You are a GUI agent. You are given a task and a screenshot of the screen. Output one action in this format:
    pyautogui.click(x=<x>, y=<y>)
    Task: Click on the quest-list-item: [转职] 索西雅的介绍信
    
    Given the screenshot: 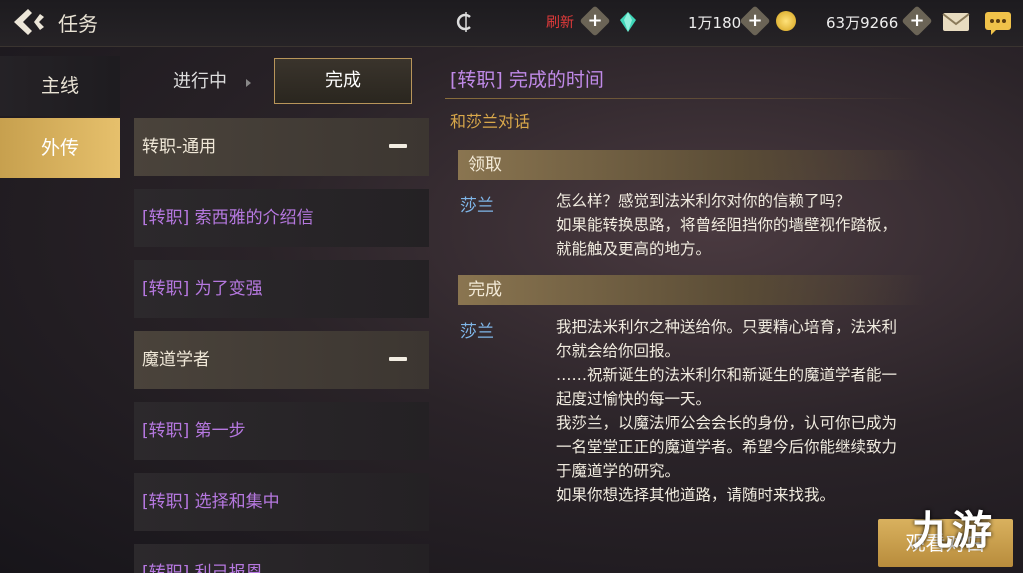 What is the action you would take?
    pyautogui.click(x=281, y=218)
    